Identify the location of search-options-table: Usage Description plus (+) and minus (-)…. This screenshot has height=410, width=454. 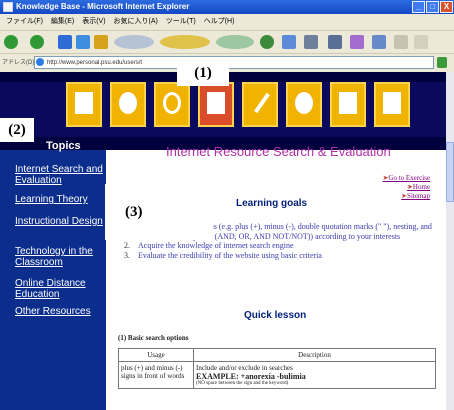
(277, 368).